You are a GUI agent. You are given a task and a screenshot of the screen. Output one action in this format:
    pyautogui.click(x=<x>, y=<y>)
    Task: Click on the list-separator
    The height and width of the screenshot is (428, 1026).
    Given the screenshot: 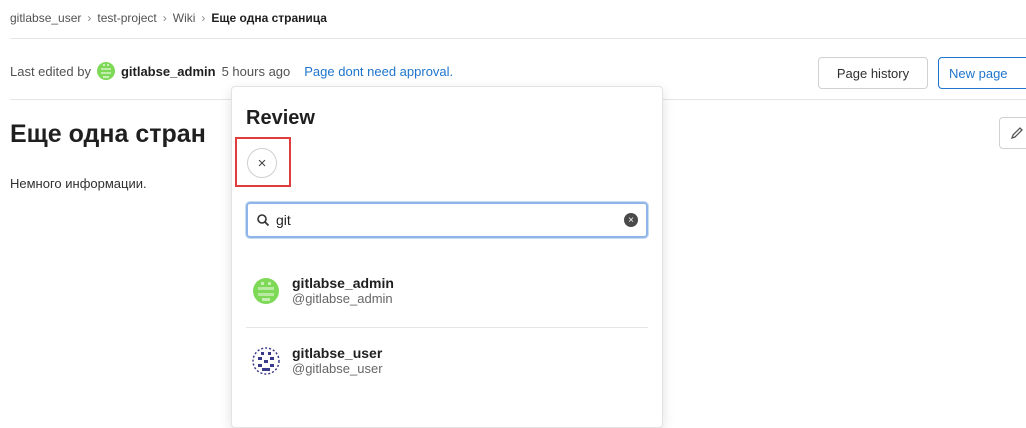 What is the action you would take?
    pyautogui.click(x=447, y=327)
    